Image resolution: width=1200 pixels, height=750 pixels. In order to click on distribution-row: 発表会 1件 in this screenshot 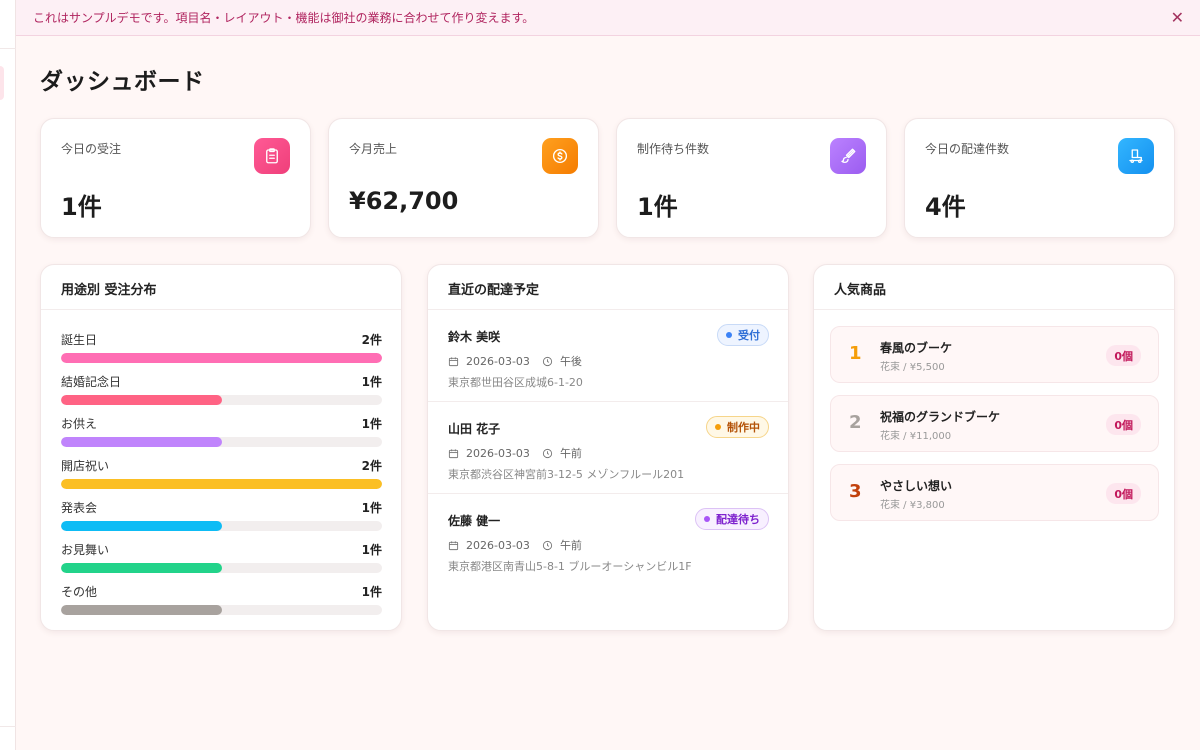, I will do `click(221, 515)`.